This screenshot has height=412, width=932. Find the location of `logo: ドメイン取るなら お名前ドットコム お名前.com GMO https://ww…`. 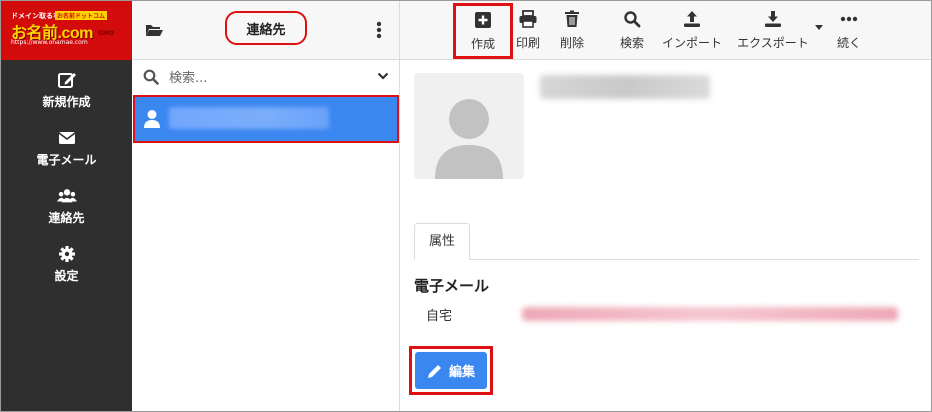

logo: ドメイン取るなら お名前ドットコム お名前.com GMO https://ww… is located at coordinates (66, 30).